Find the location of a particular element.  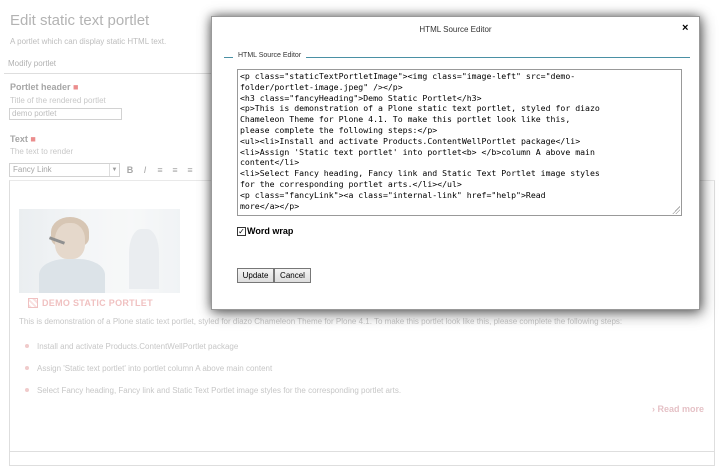

resize-grip-icon is located at coordinates (676, 210).